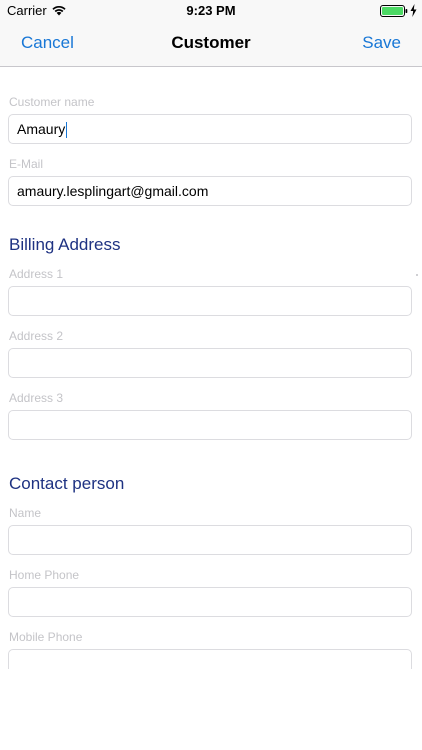  Describe the element at coordinates (394, 11) in the screenshot. I see `battery-full-icon` at that location.